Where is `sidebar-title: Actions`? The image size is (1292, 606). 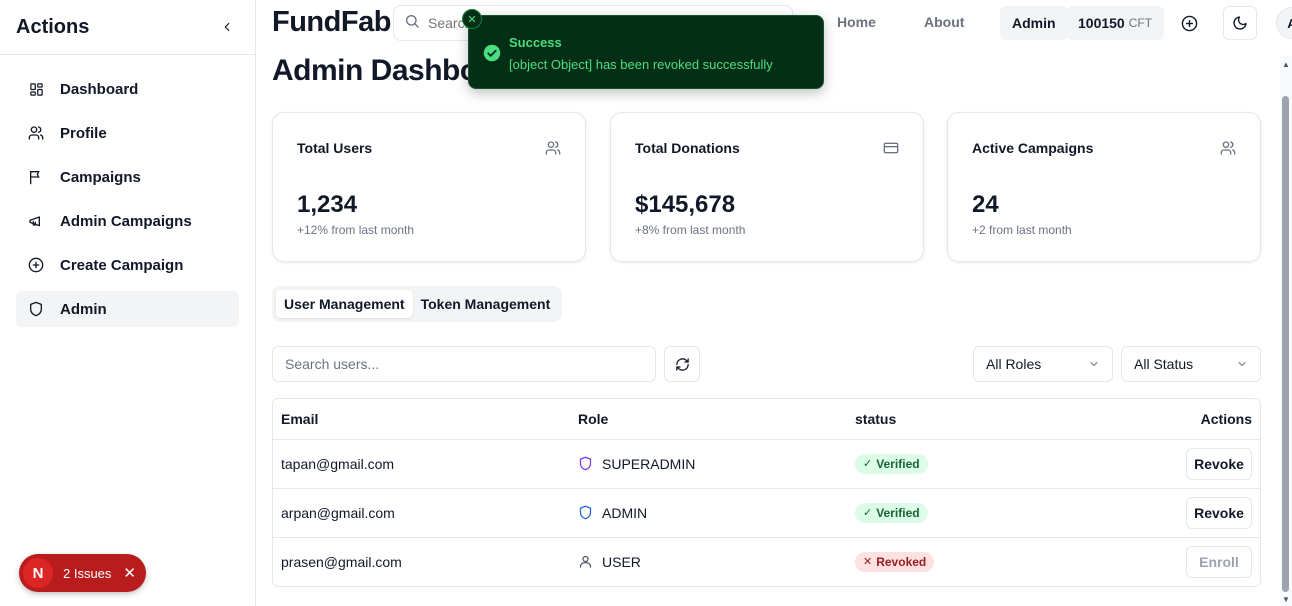
sidebar-title: Actions is located at coordinates (53, 26).